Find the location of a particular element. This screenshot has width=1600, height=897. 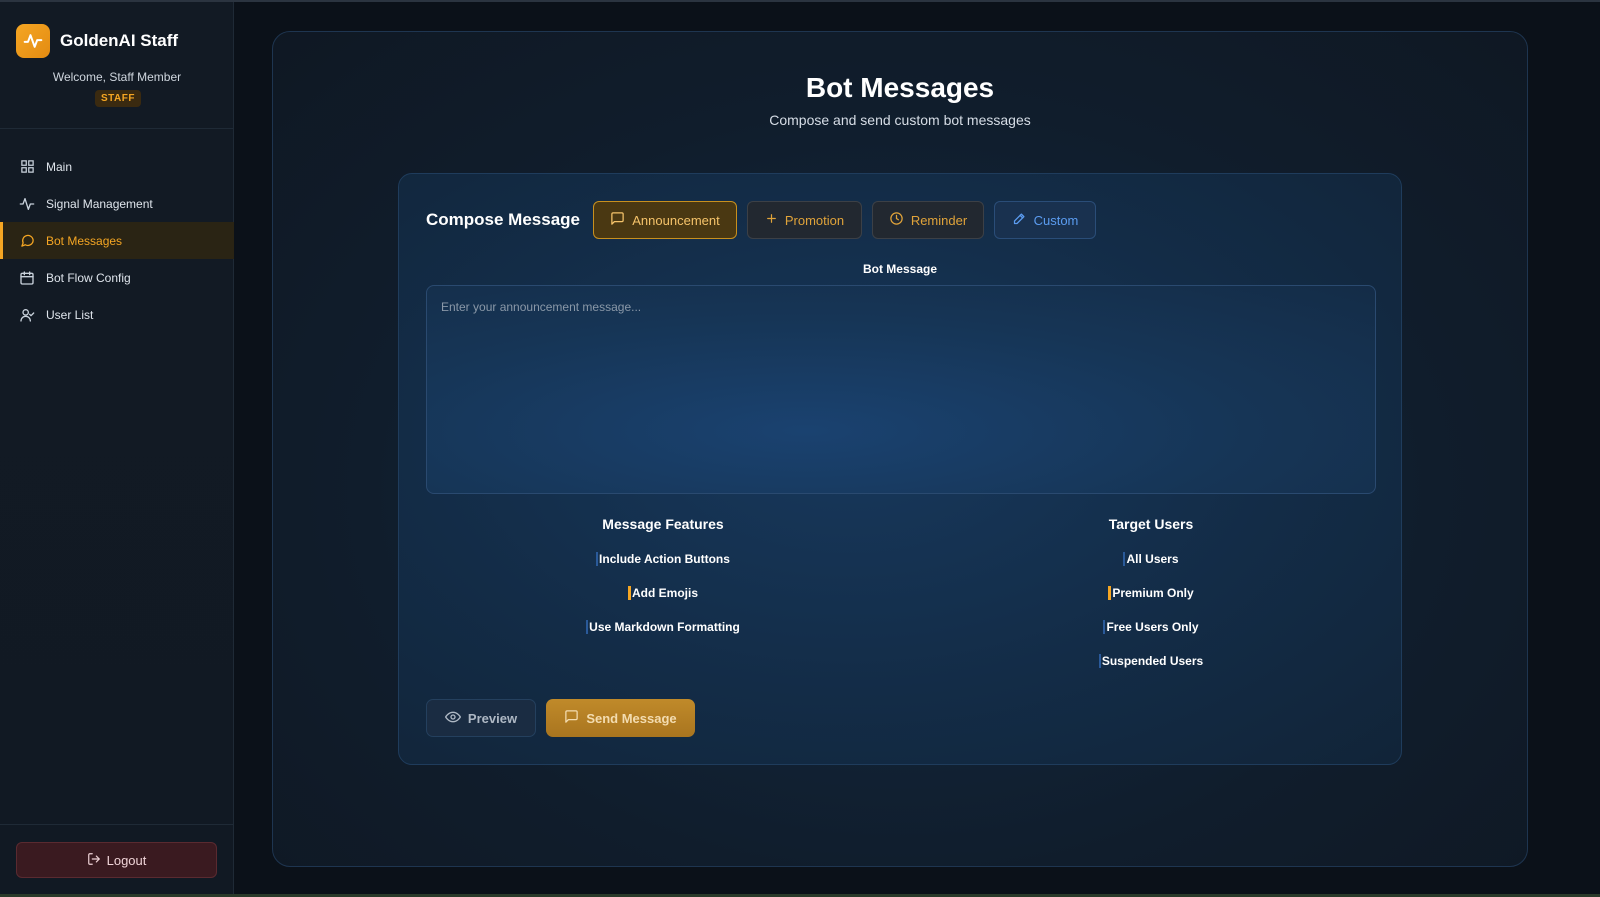

option-label: Include Action Buttons is located at coordinates (664, 559).